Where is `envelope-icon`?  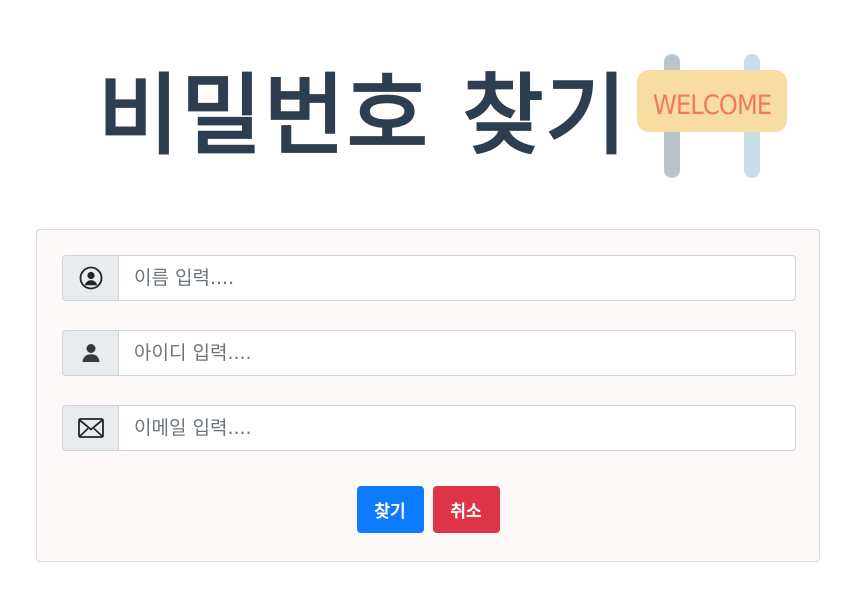 envelope-icon is located at coordinates (90, 428).